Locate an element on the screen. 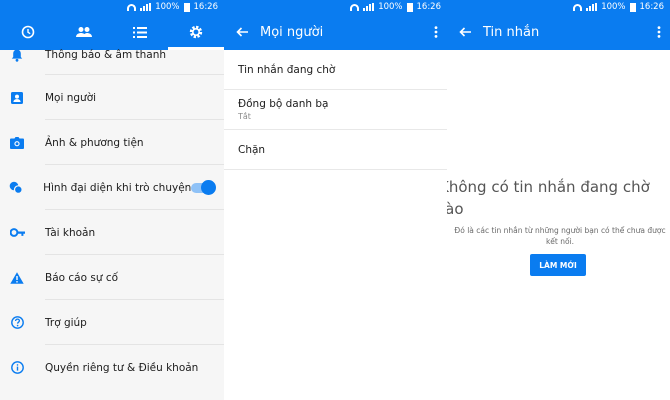 The height and width of the screenshot is (400, 670). settings-item-label: Thông báo & âm thanh is located at coordinates (106, 55).